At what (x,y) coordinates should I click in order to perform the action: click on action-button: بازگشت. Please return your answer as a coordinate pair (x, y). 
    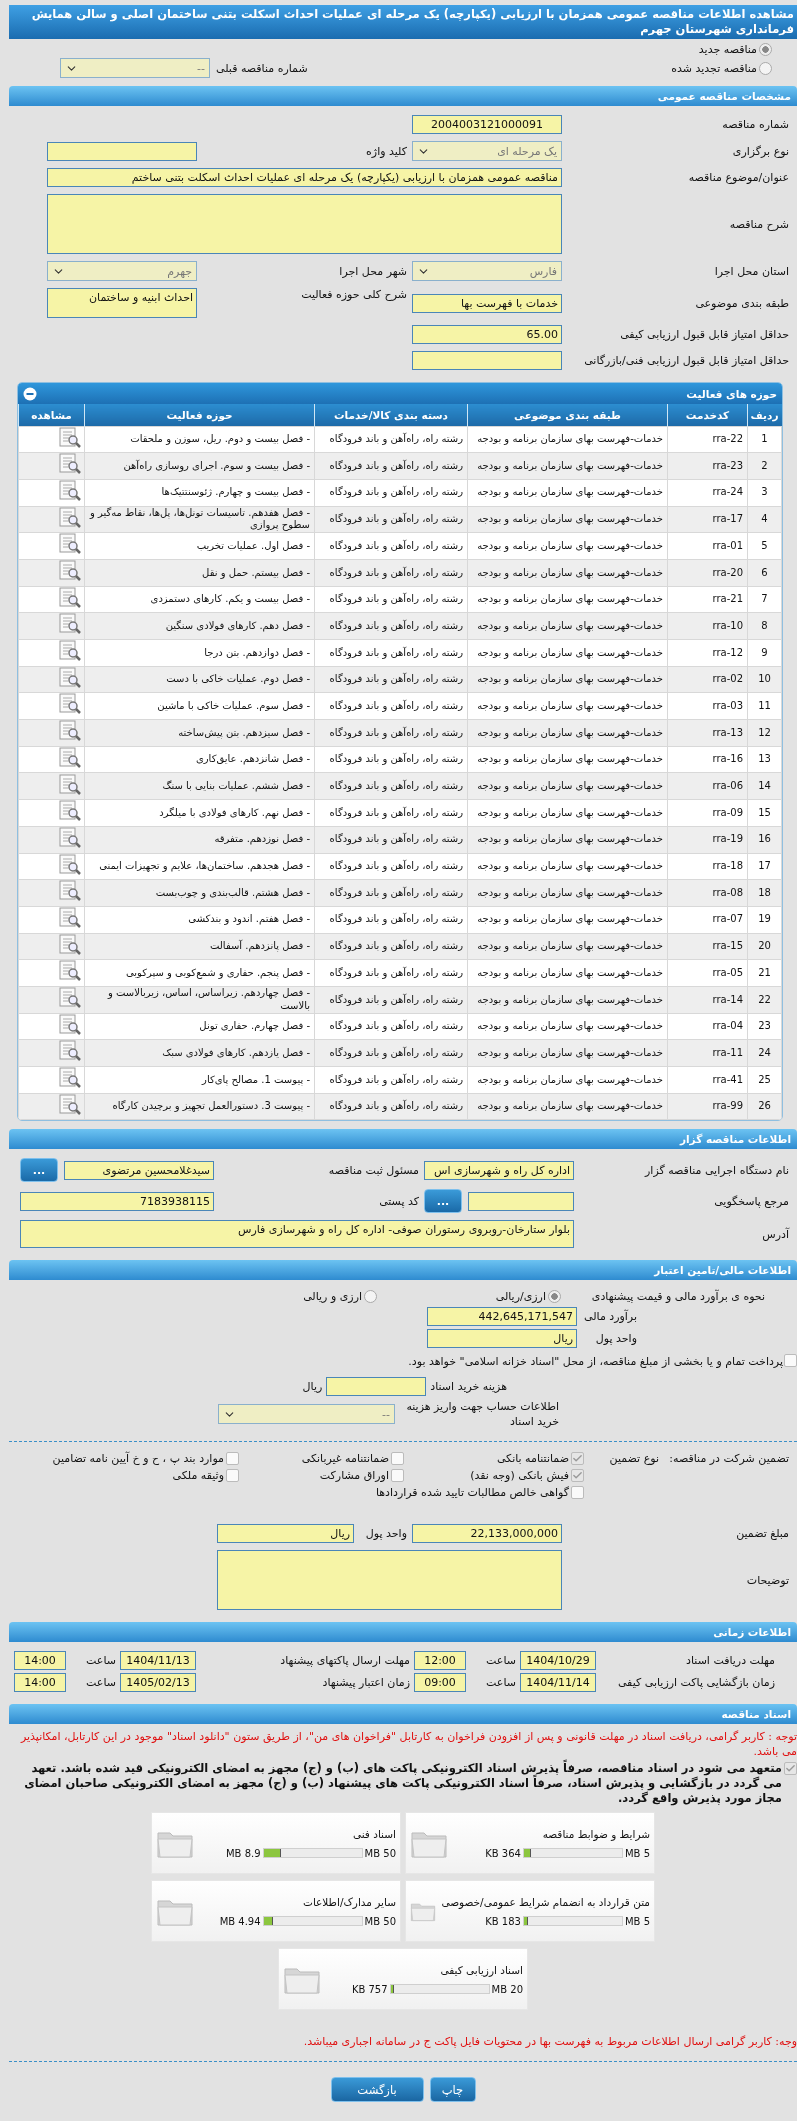
    Looking at the image, I should click on (377, 2090).